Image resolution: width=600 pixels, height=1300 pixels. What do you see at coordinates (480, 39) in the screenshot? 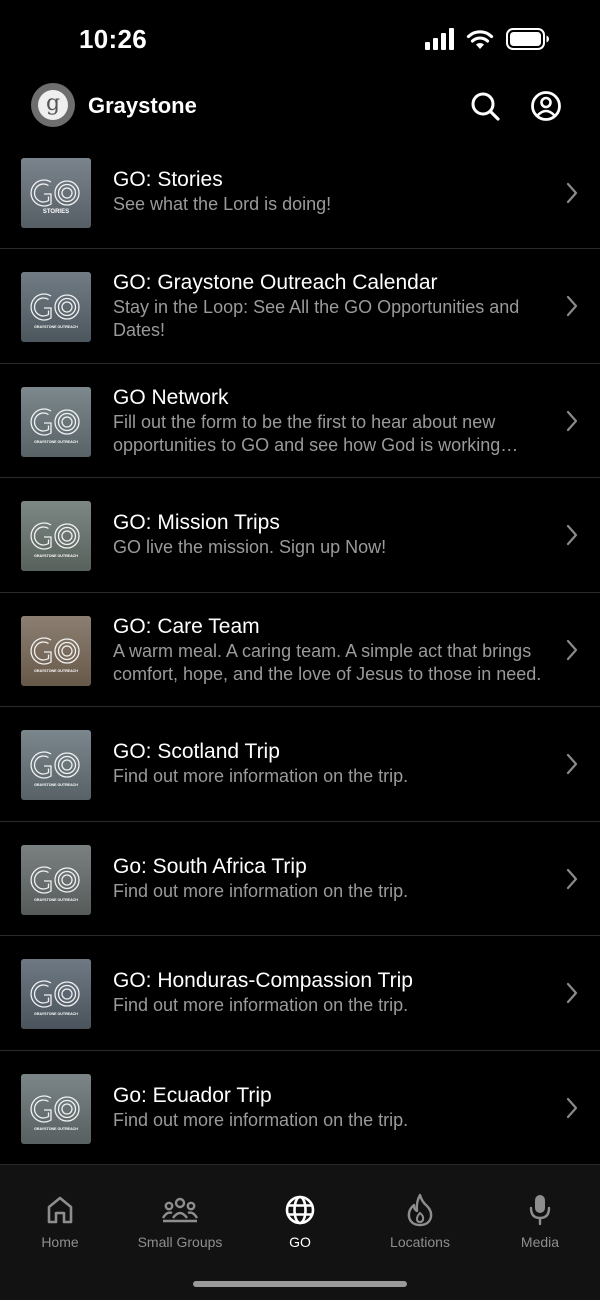
I see `wifi-icon` at bounding box center [480, 39].